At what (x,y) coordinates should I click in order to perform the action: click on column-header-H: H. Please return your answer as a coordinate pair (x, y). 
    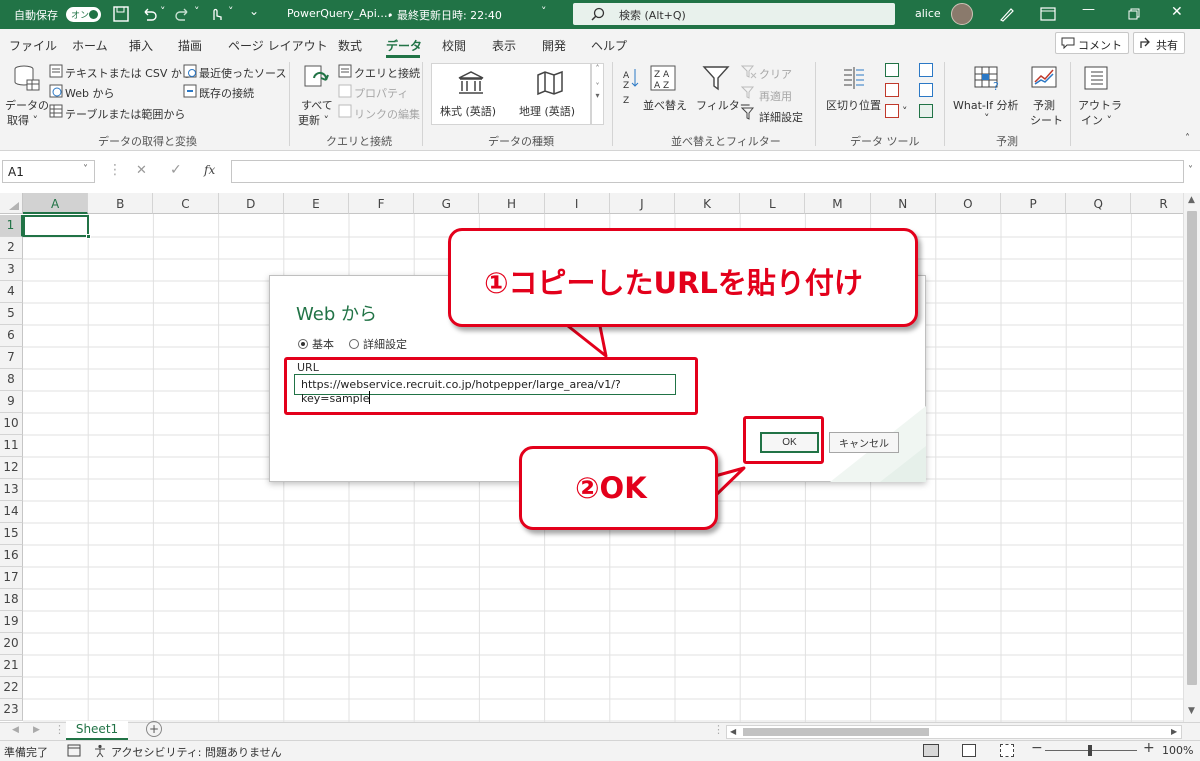
    Looking at the image, I should click on (512, 203).